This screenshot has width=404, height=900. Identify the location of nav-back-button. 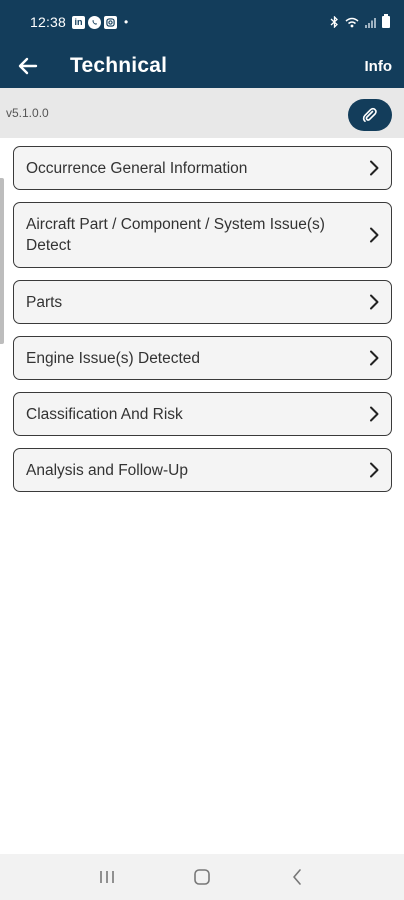
(297, 877).